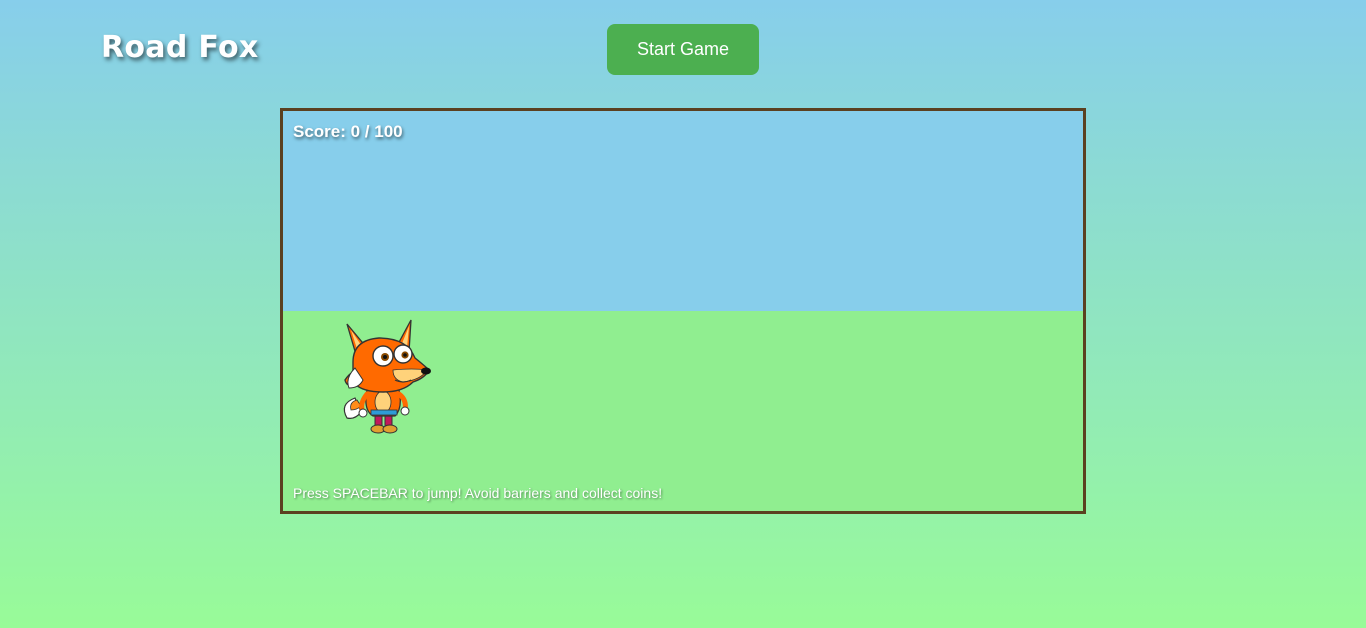 This screenshot has width=1366, height=628. What do you see at coordinates (348, 131) in the screenshot?
I see `score-display: Score: 0 / 100` at bounding box center [348, 131].